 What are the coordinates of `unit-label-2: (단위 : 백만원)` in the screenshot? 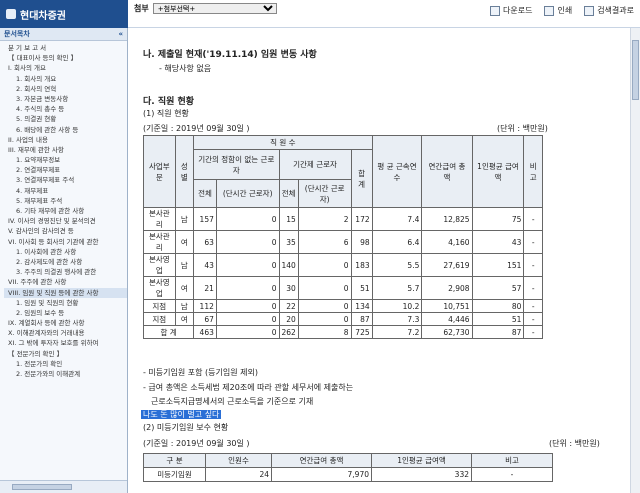 It's located at (574, 443).